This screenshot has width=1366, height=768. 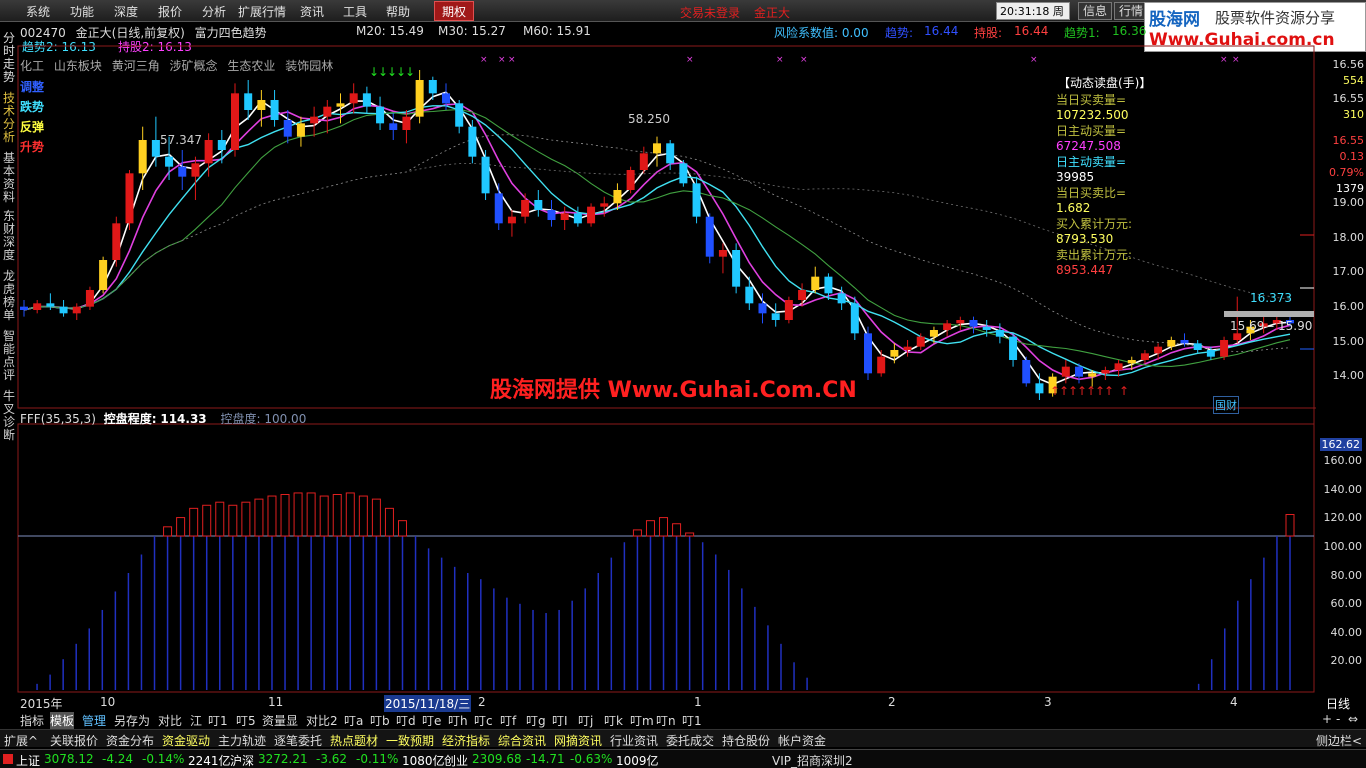 What do you see at coordinates (132, 720) in the screenshot?
I see `tab-save-as: 另存为` at bounding box center [132, 720].